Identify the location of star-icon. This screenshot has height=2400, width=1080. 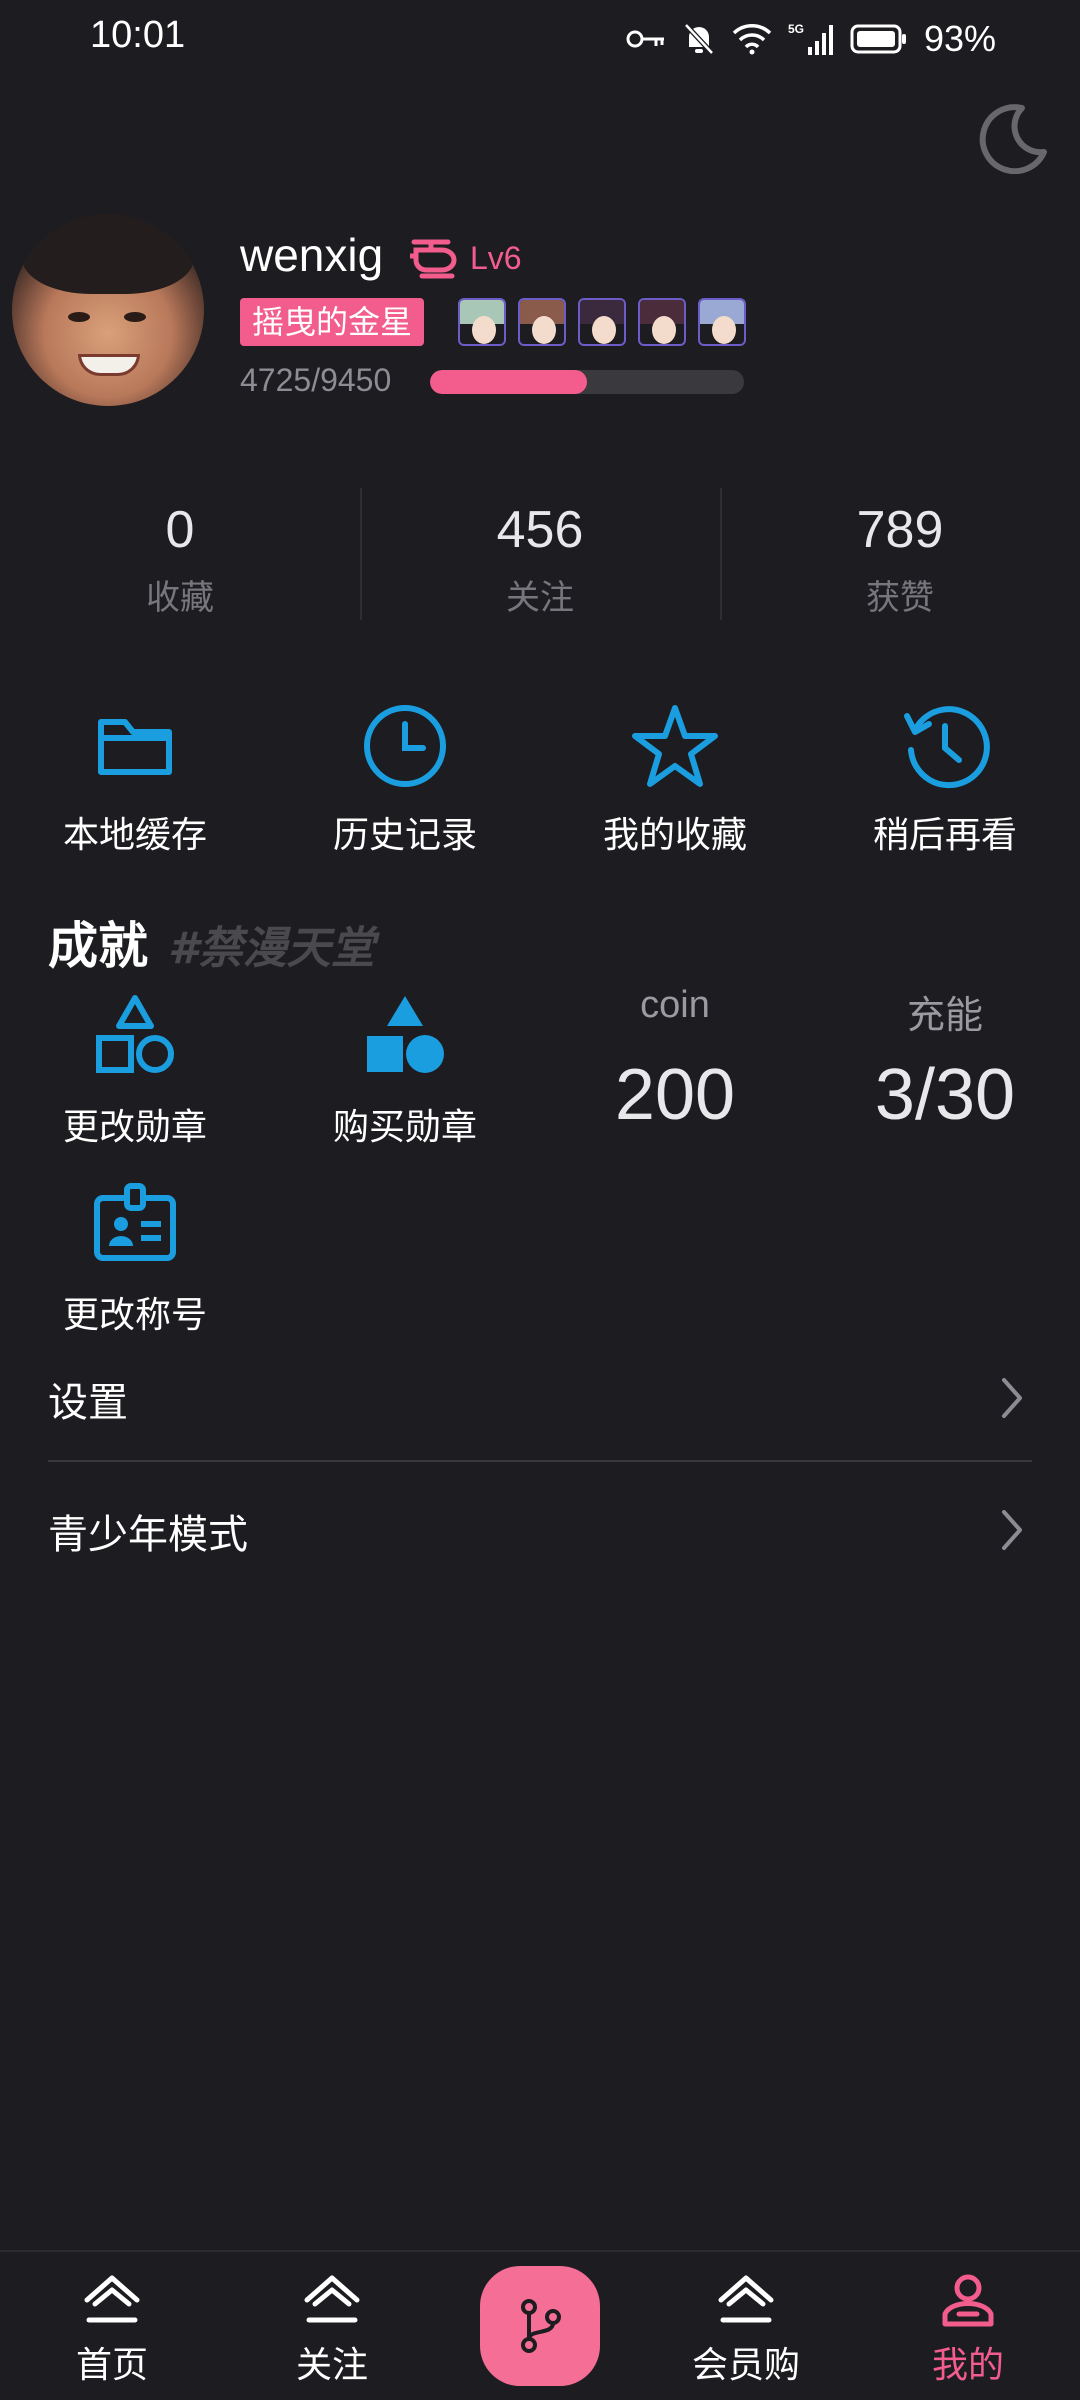
(675, 746).